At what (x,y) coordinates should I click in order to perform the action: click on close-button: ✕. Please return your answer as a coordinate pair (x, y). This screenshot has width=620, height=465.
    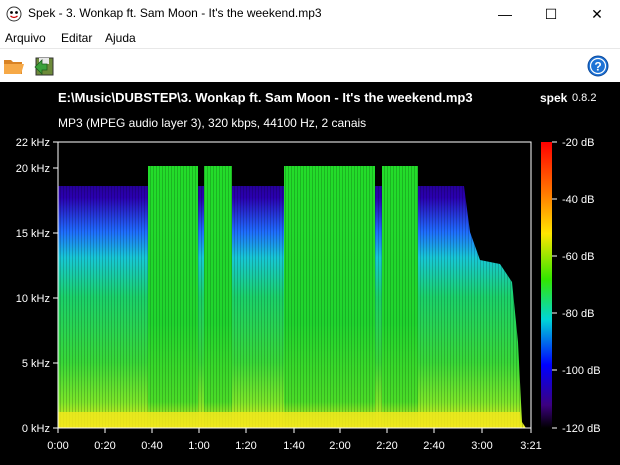
    Looking at the image, I should click on (597, 14).